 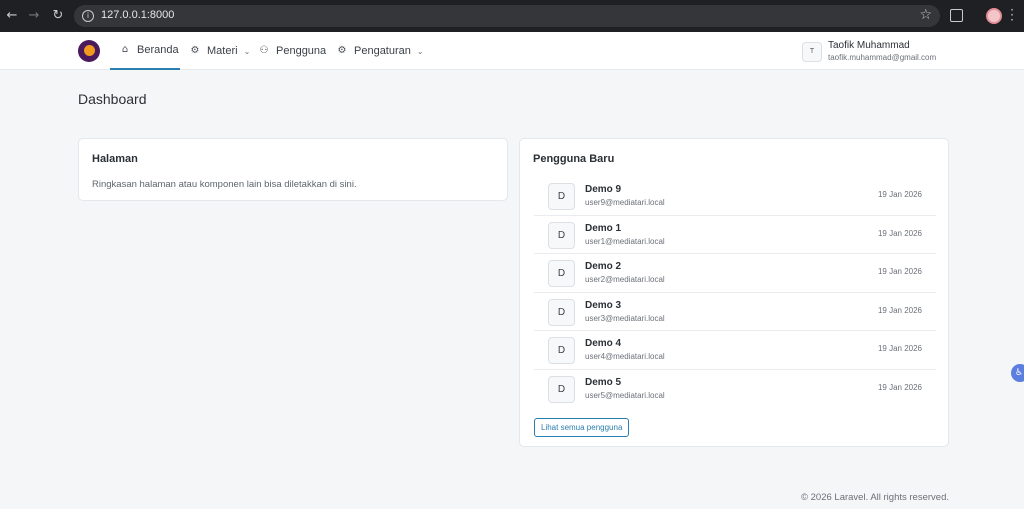 I want to click on nav-item-pengguna: ⚇ Pengguna, so click(x=292, y=51).